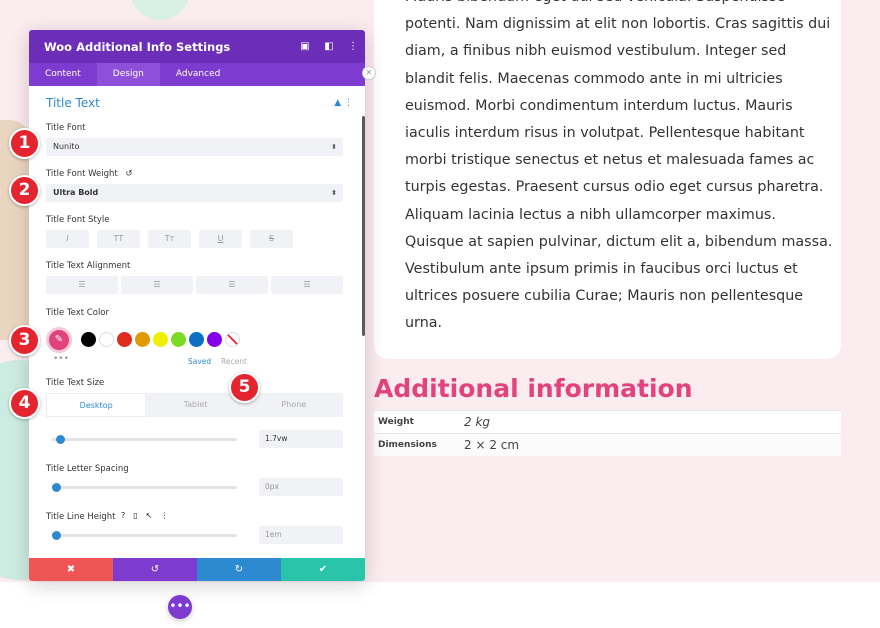 Image resolution: width=880 pixels, height=628 pixels. I want to click on reset-icon: ↺, so click(128, 174).